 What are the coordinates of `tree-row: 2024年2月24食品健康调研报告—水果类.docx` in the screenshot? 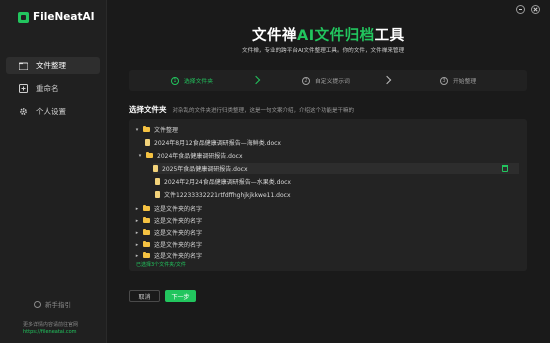 It's located at (223, 181).